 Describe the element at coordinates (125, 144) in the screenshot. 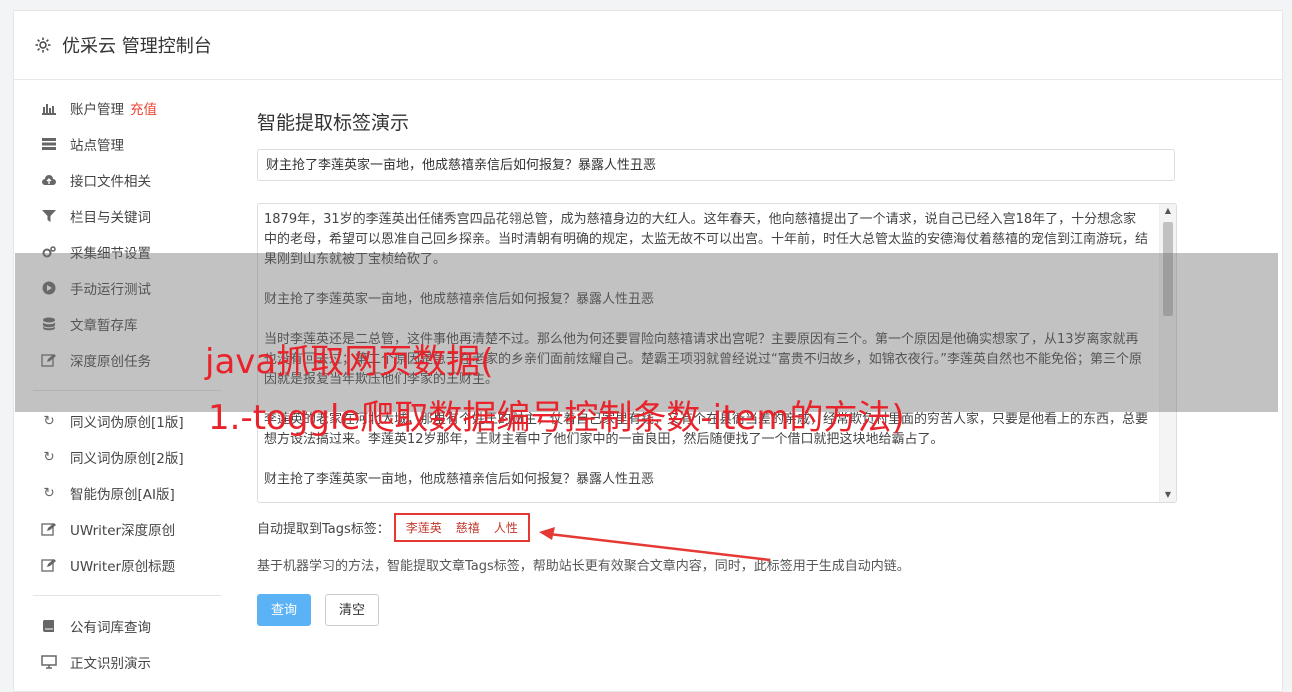

I see `sidebar-item-sites: 站点管理` at that location.